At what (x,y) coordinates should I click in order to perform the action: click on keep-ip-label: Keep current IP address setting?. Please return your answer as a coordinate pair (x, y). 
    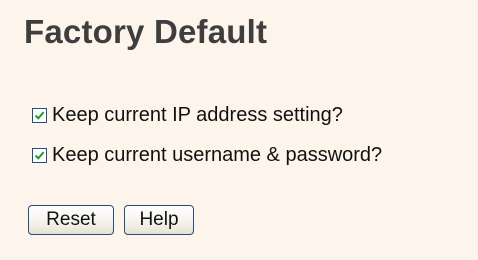
    Looking at the image, I should click on (197, 115).